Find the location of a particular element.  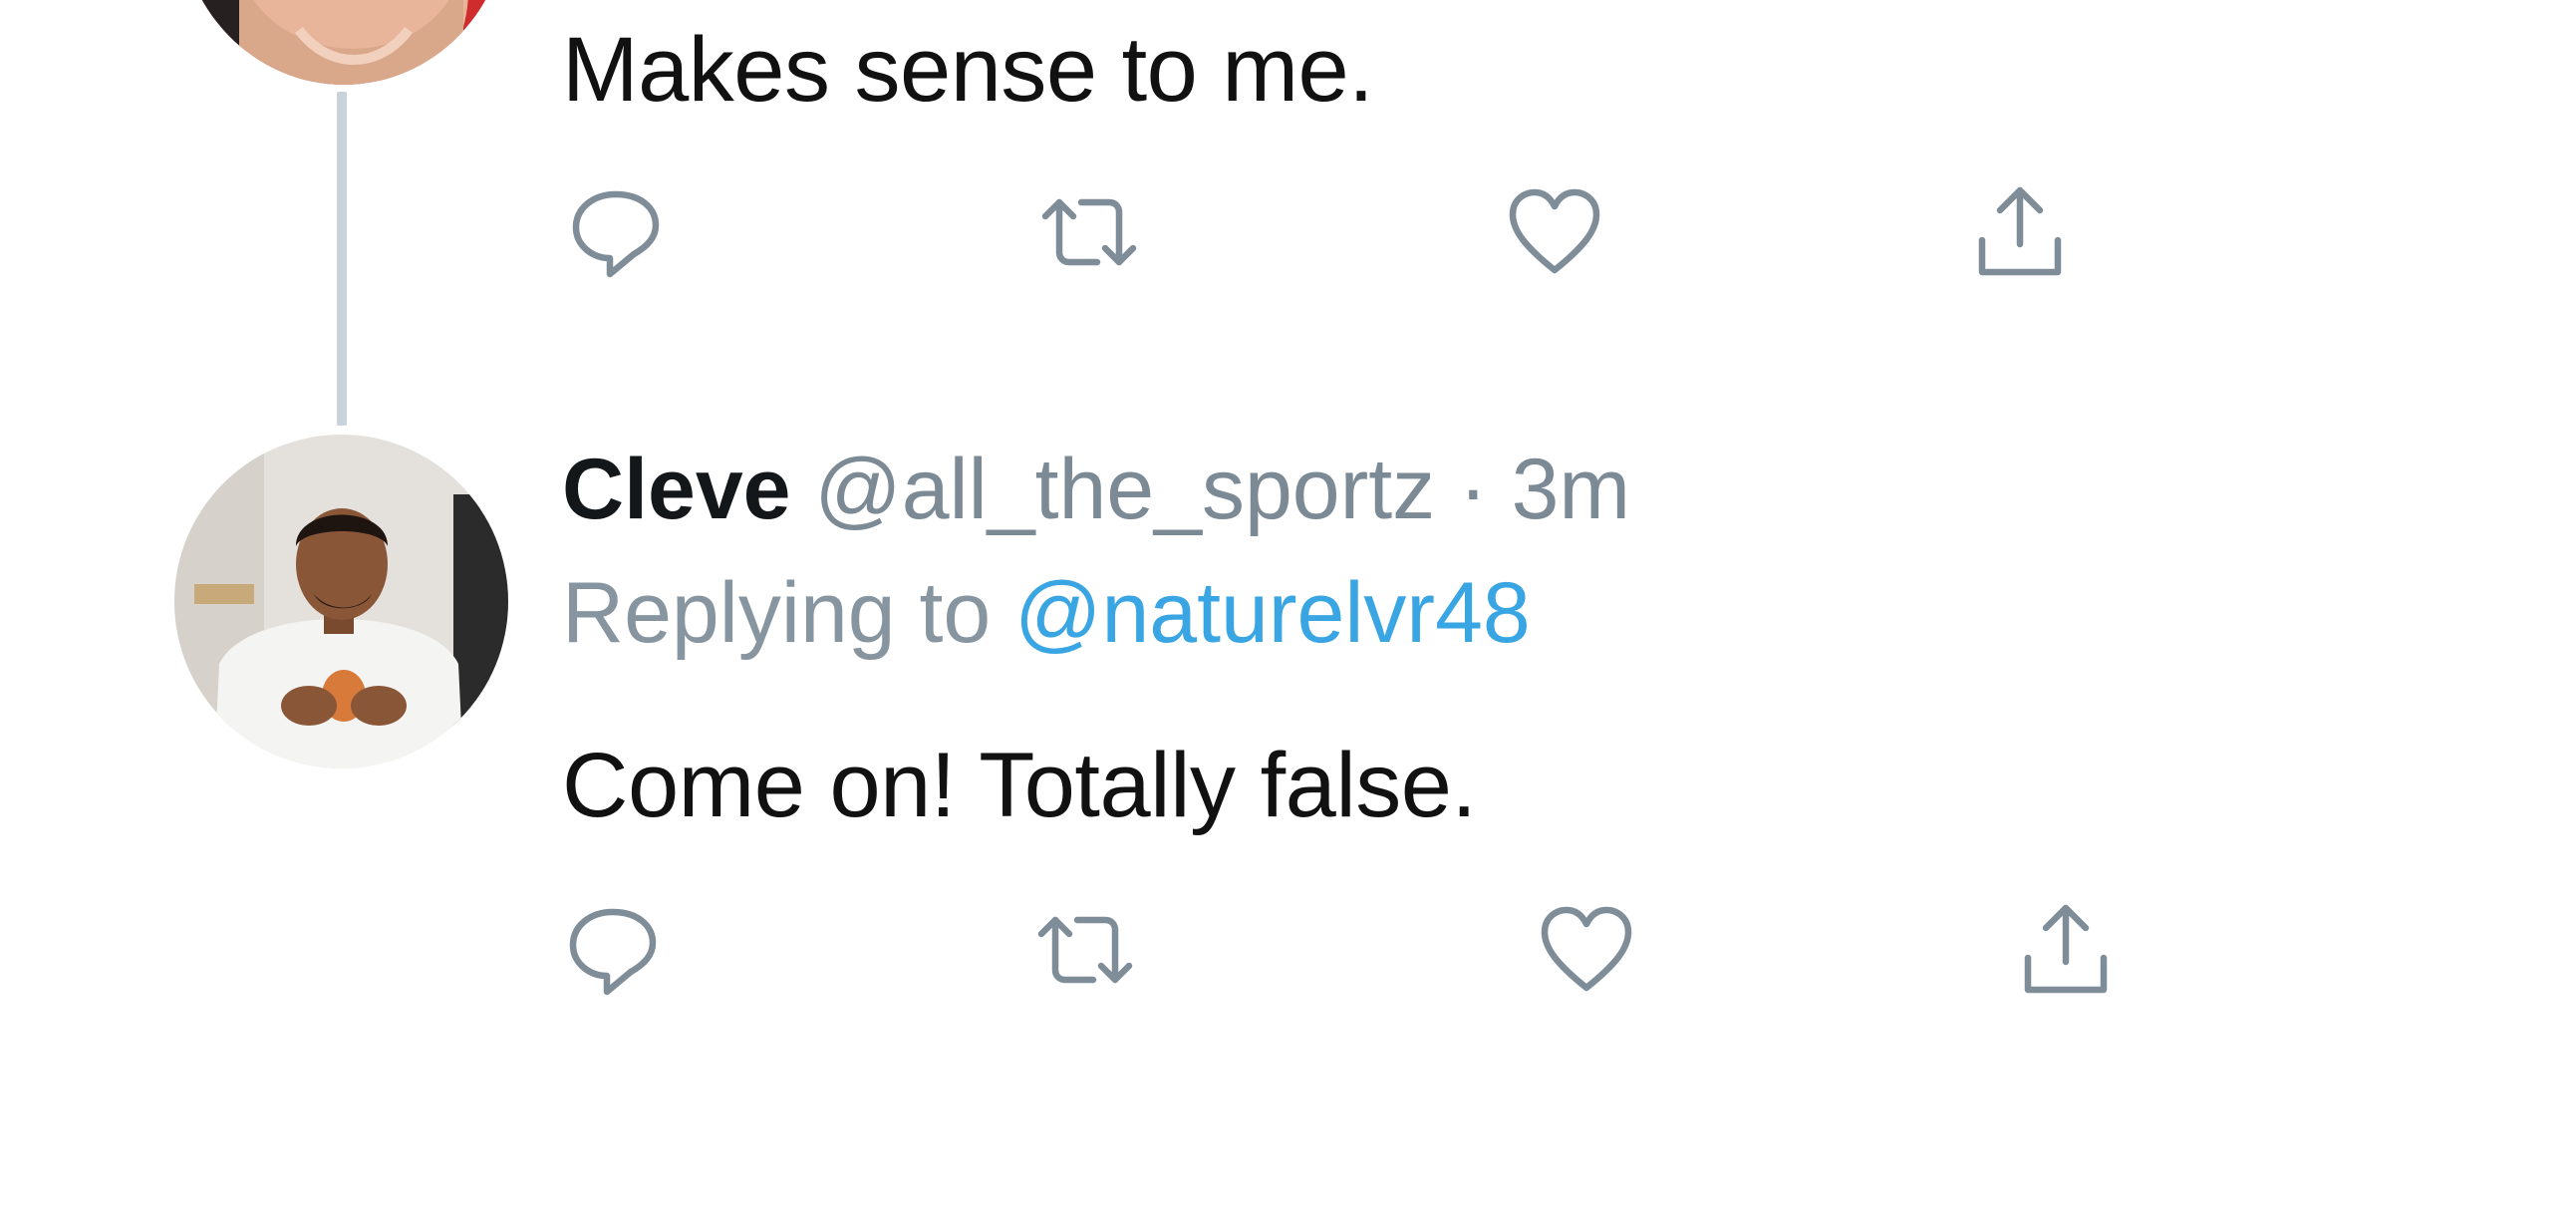

tweet-header: Cleve @all_the_sportz · 3m is located at coordinates (1096, 489).